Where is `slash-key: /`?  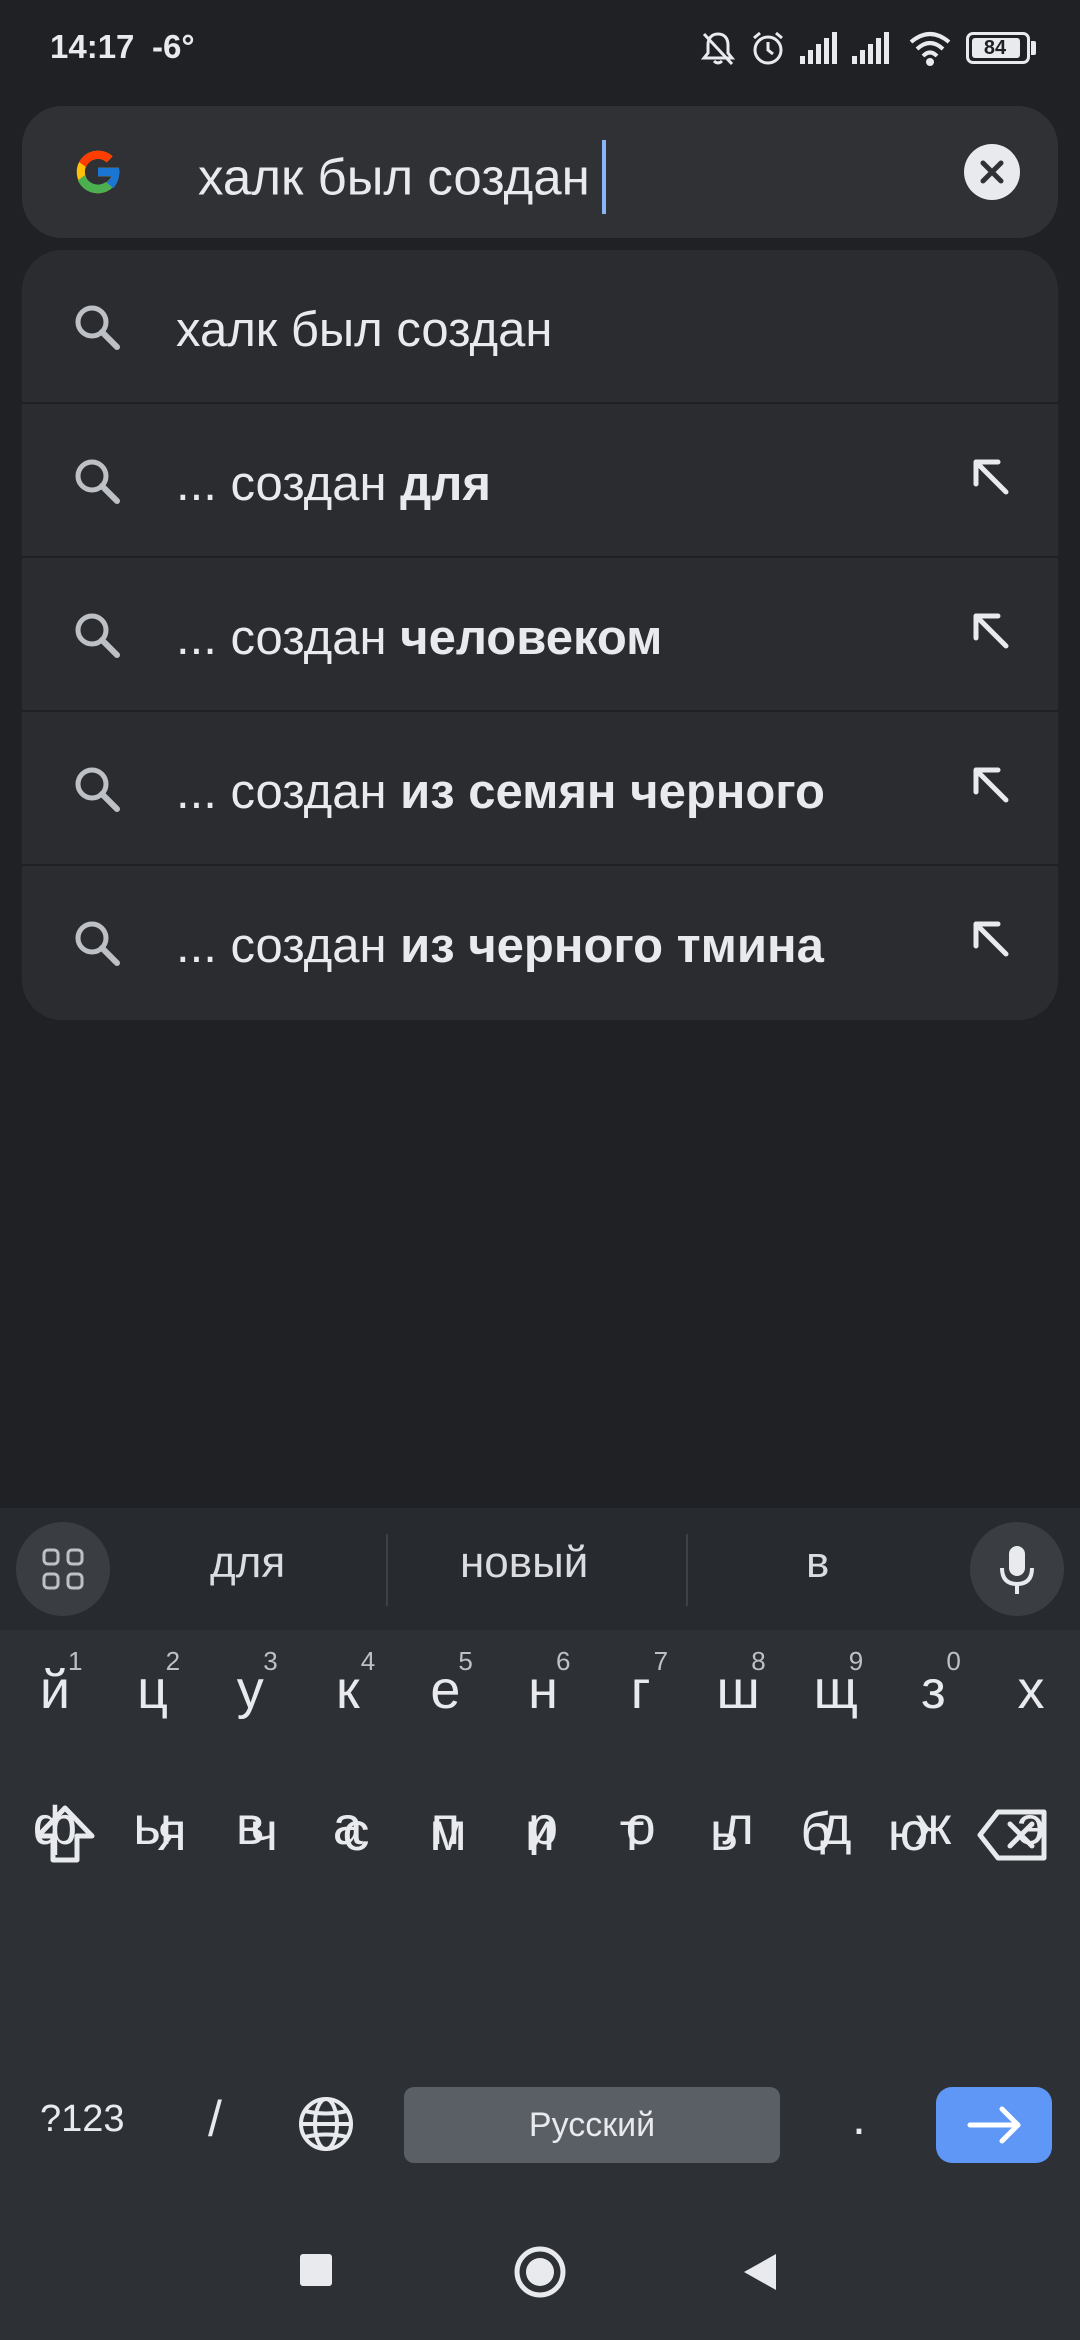 slash-key: / is located at coordinates (215, 2119).